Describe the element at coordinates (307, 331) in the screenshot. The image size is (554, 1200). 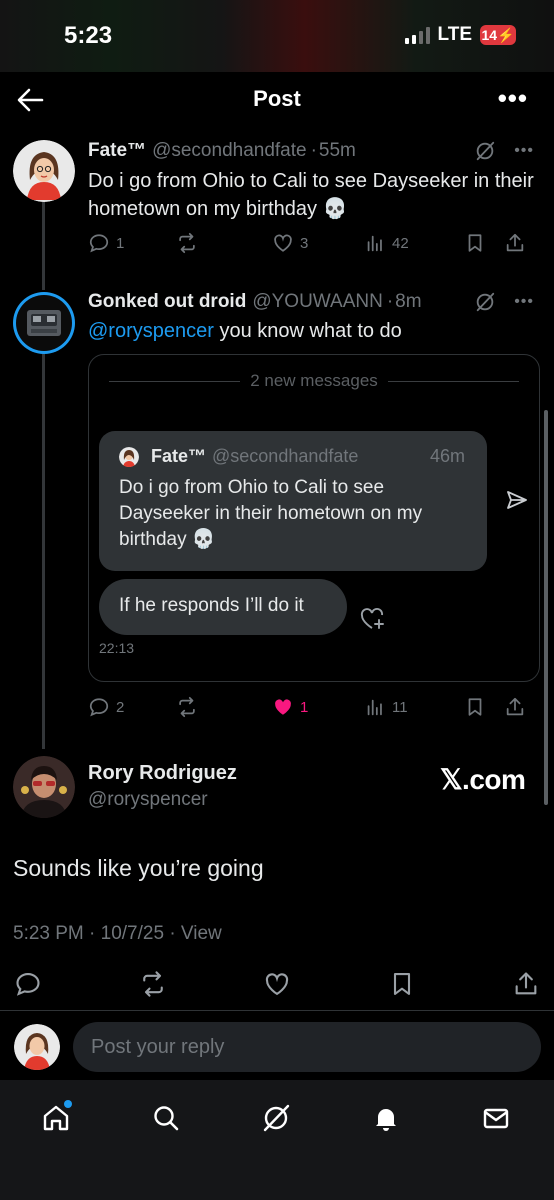
I see `post-text-body: you know what to do` at that location.